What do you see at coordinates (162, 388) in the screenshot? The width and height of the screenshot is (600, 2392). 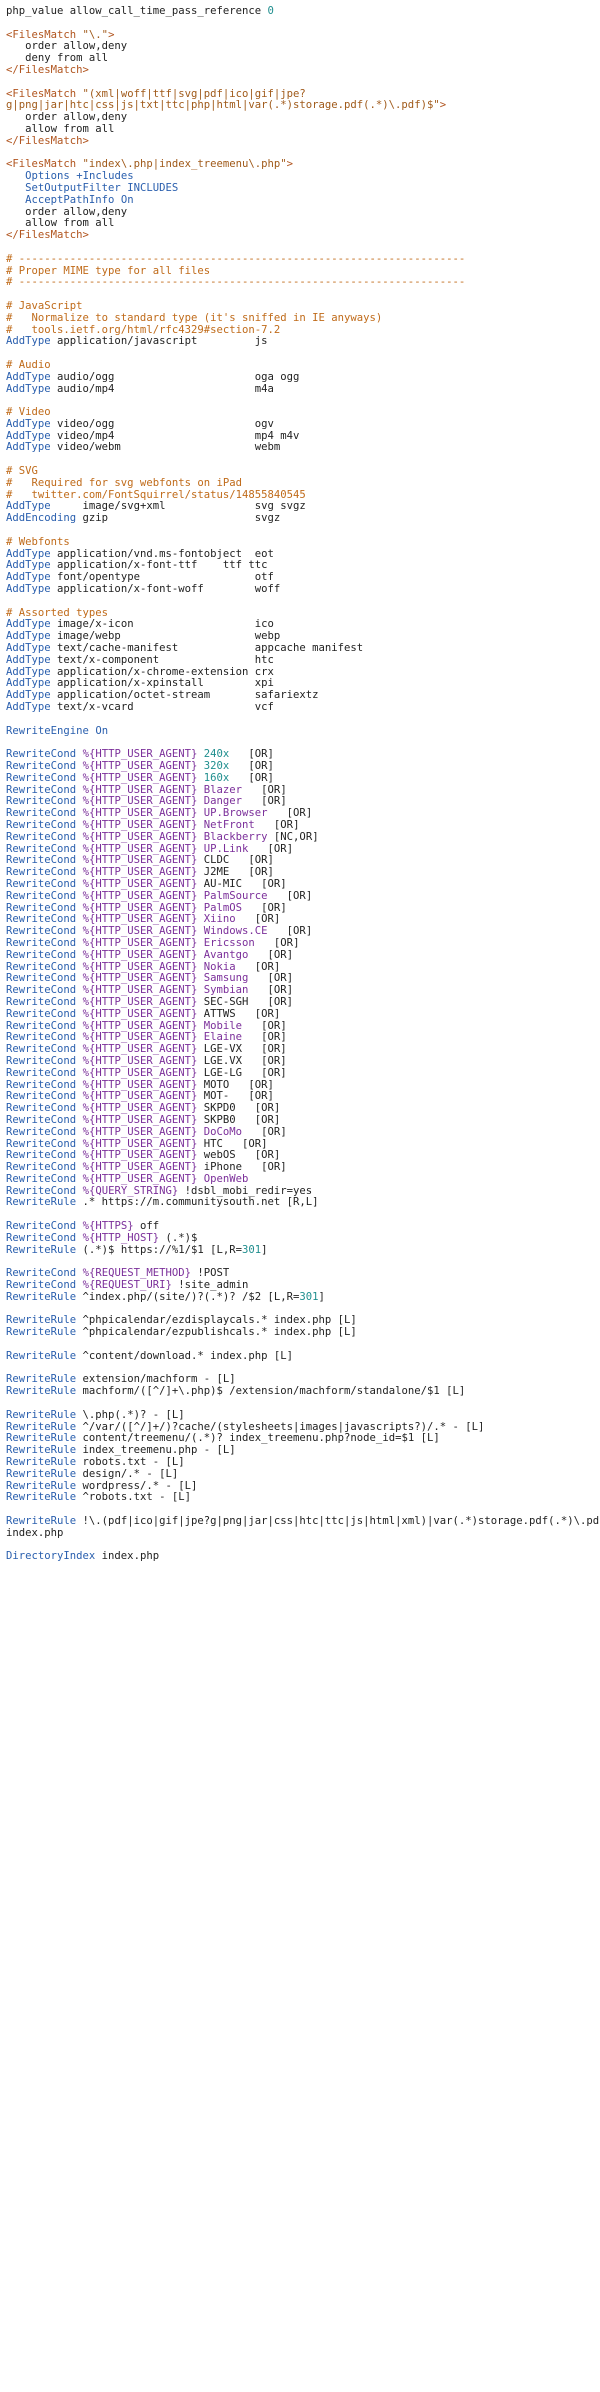 I see `code-token-text: audio/mp4 m4a` at bounding box center [162, 388].